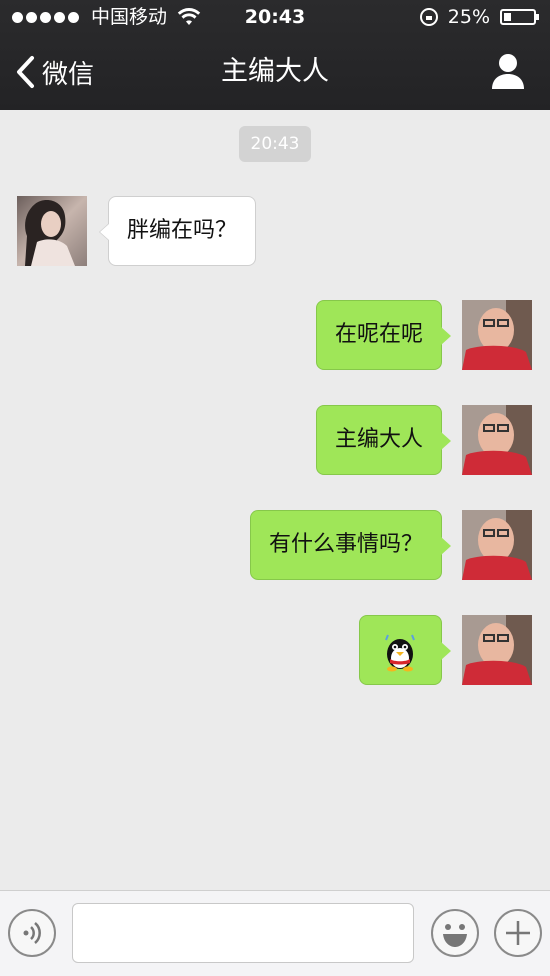 This screenshot has width=550, height=976. I want to click on more-options-button, so click(518, 933).